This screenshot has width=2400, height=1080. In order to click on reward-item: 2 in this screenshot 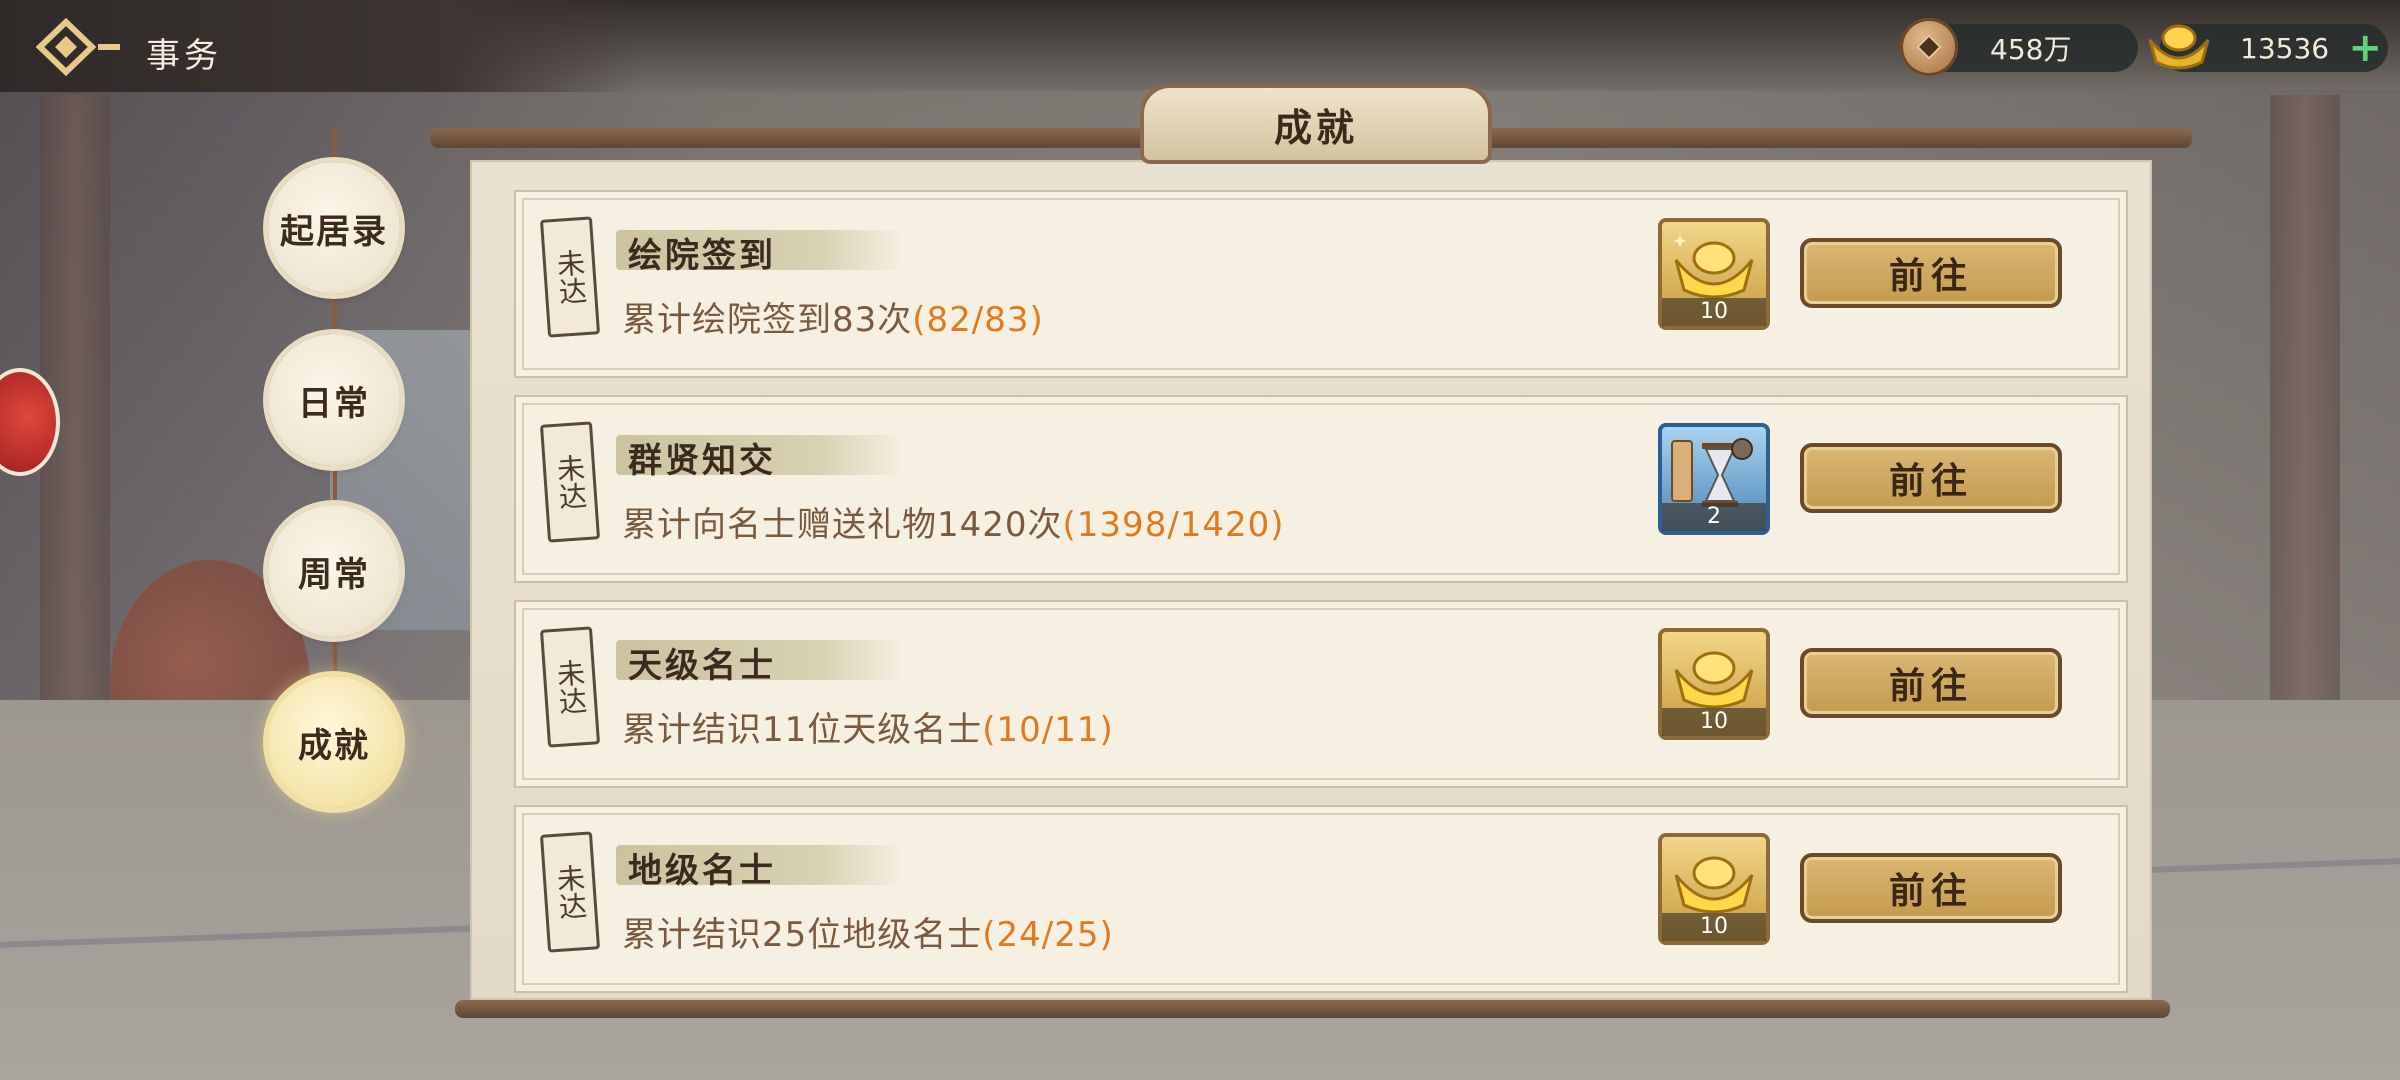, I will do `click(1714, 479)`.